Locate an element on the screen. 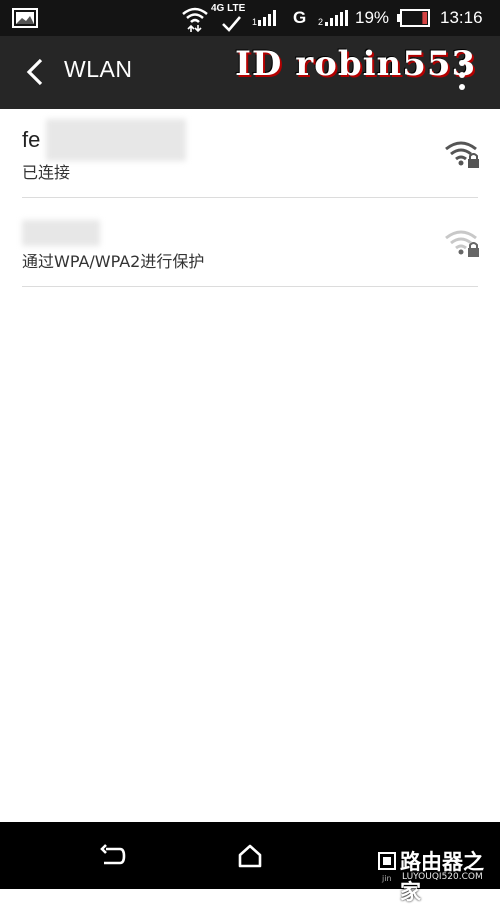 The image size is (500, 906). status-bar: 4G LTE 1 G 2 19% 13:16 is located at coordinates (250, 18).